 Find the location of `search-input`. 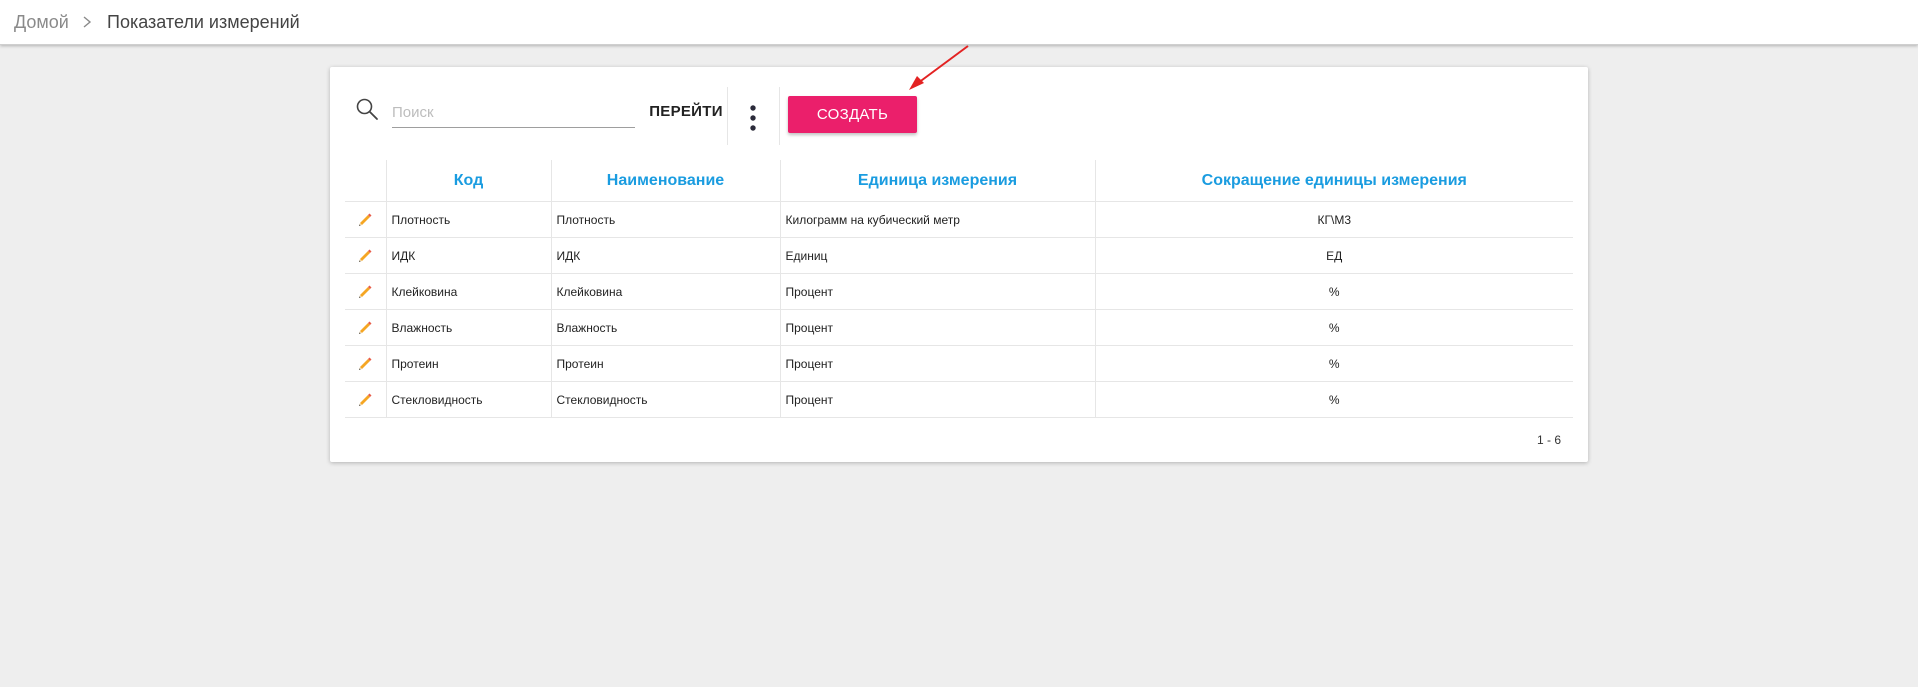

search-input is located at coordinates (513, 112).